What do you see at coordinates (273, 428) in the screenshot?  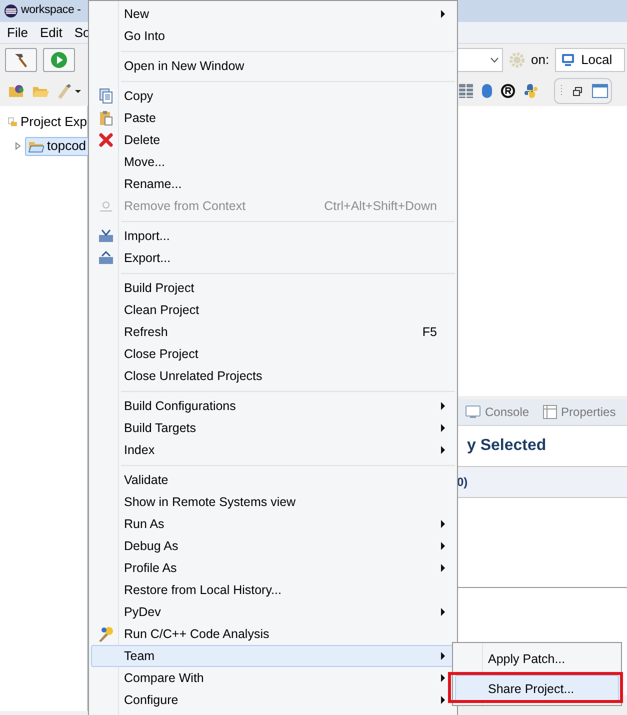 I see `menu-item: Build Targets` at bounding box center [273, 428].